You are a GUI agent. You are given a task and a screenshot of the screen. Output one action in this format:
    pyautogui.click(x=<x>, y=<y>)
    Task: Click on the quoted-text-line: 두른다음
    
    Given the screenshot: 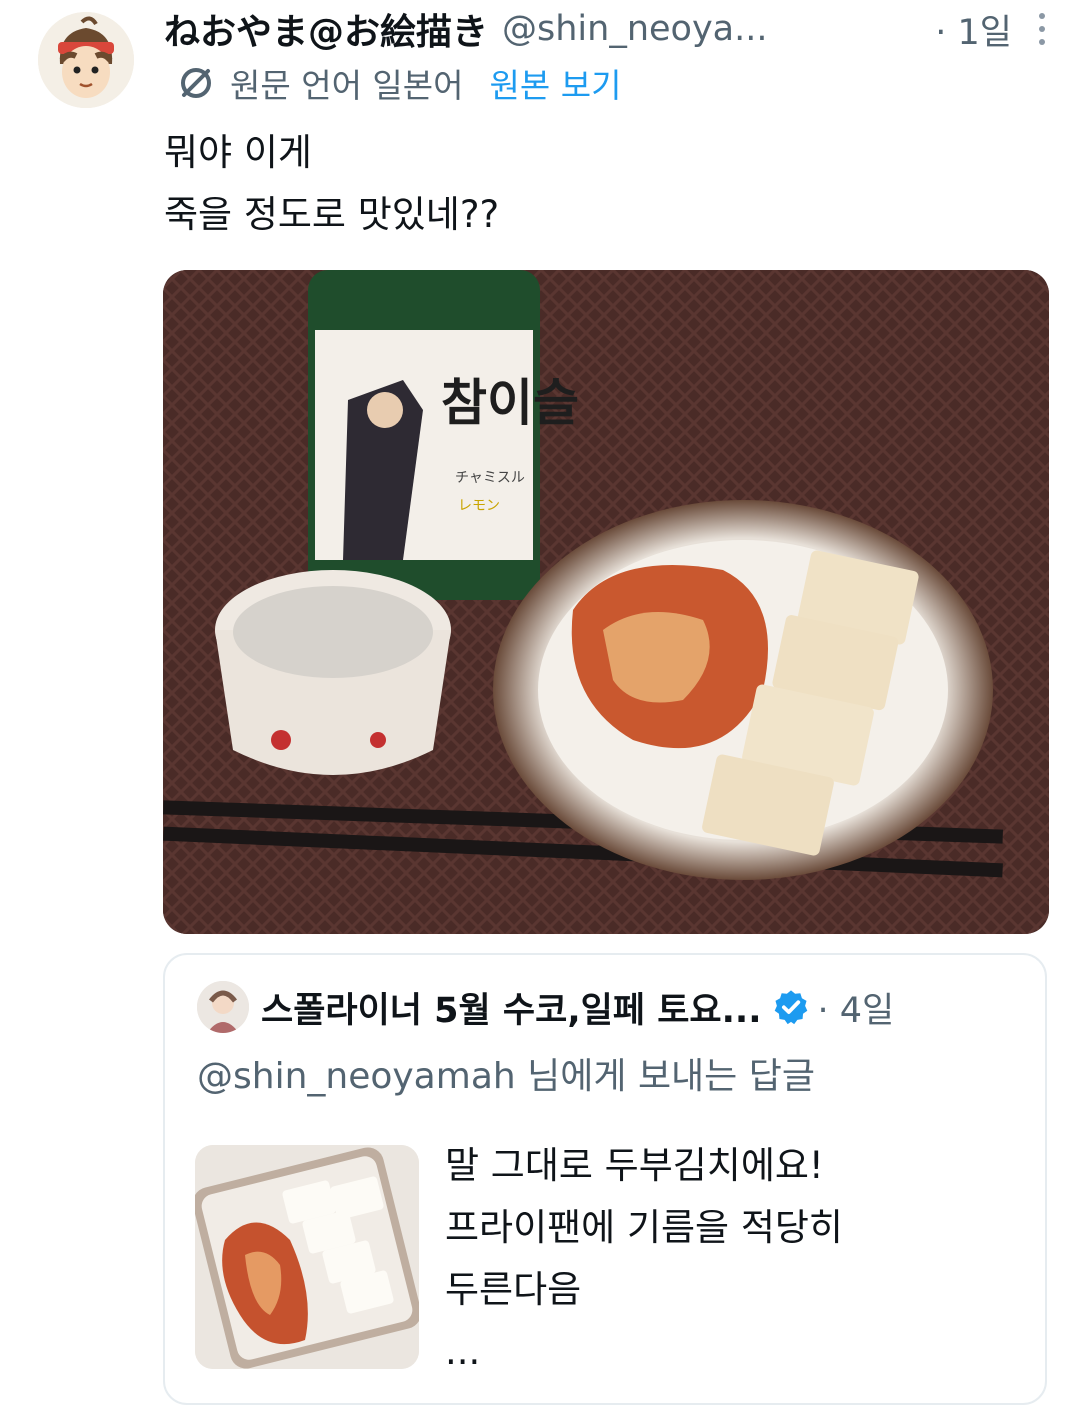 What is the action you would take?
    pyautogui.click(x=513, y=1289)
    